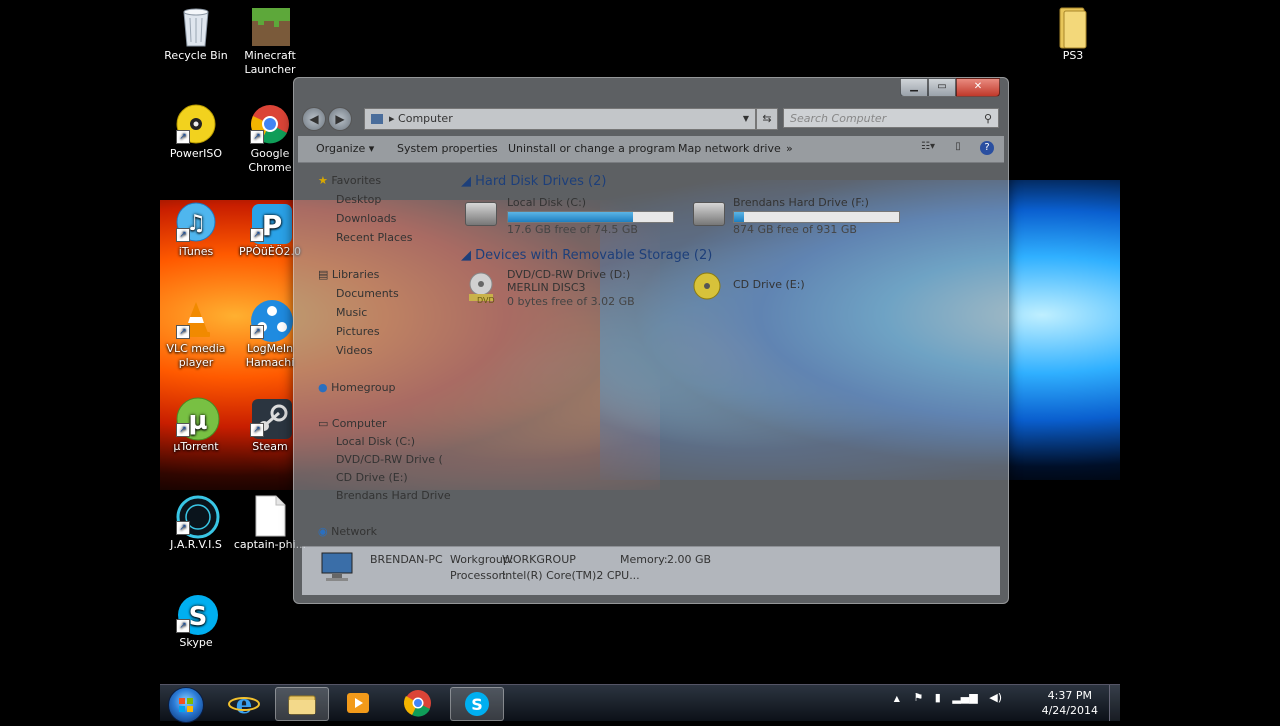 The height and width of the screenshot is (726, 1280). I want to click on nav-music: Music, so click(351, 312).